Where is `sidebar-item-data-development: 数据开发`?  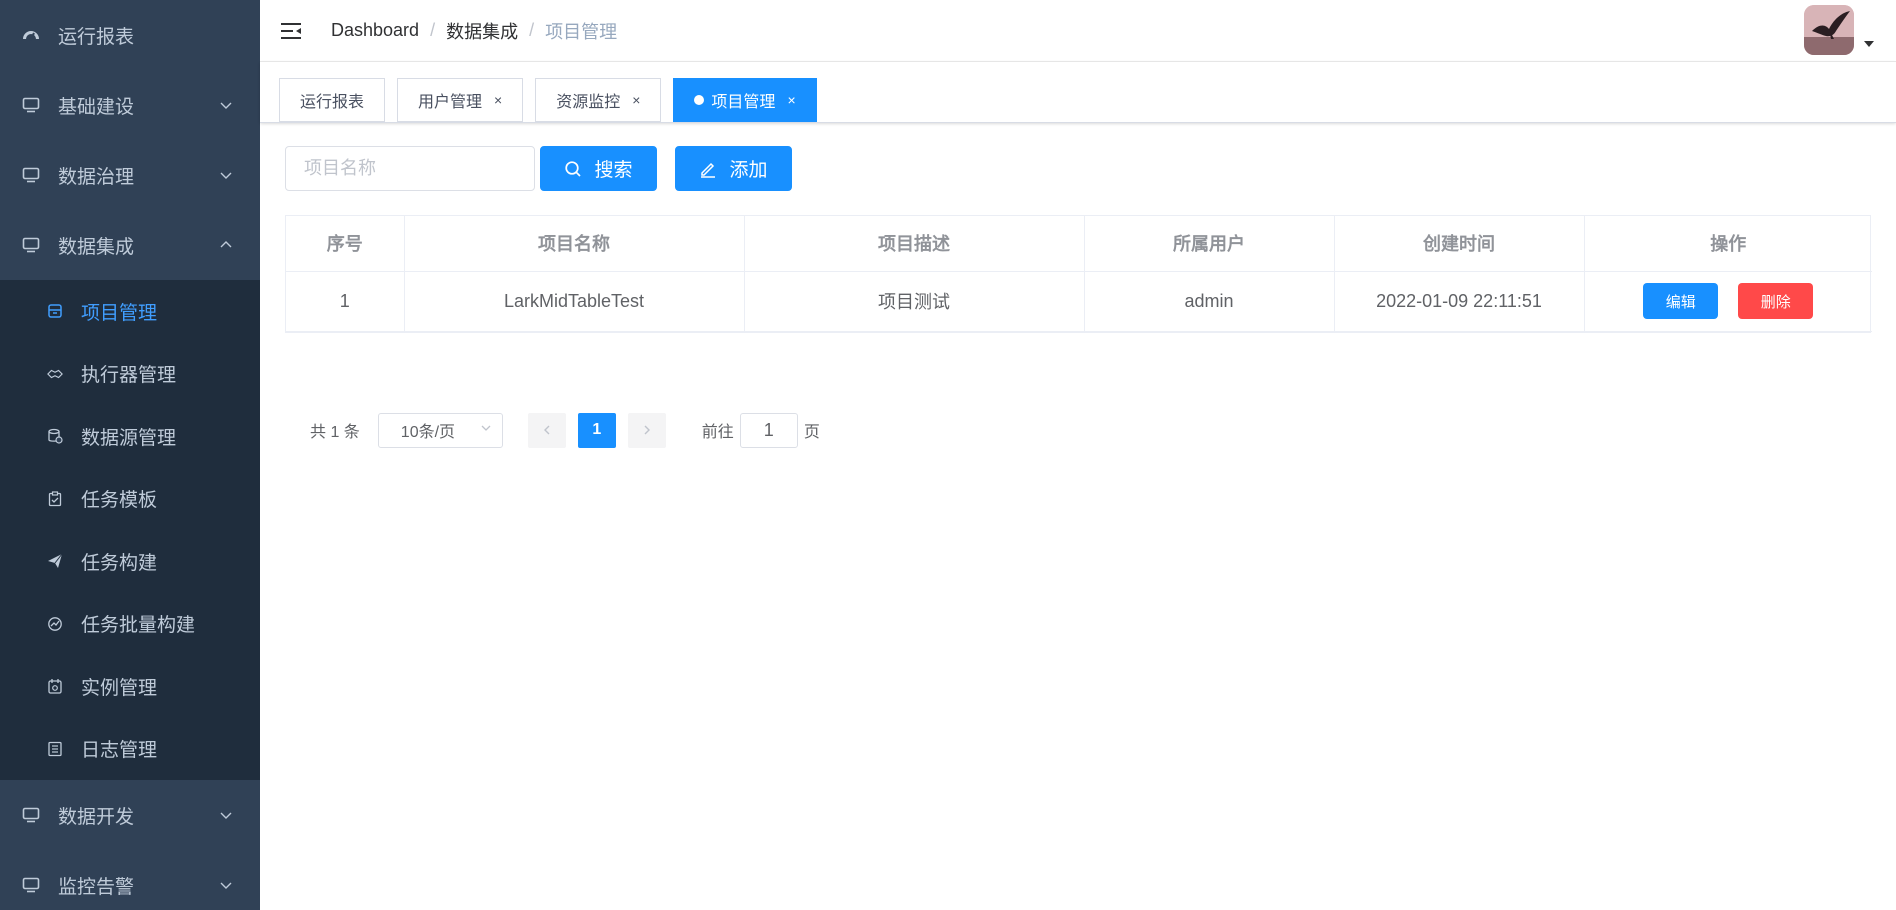 sidebar-item-data-development: 数据开发 is located at coordinates (130, 815).